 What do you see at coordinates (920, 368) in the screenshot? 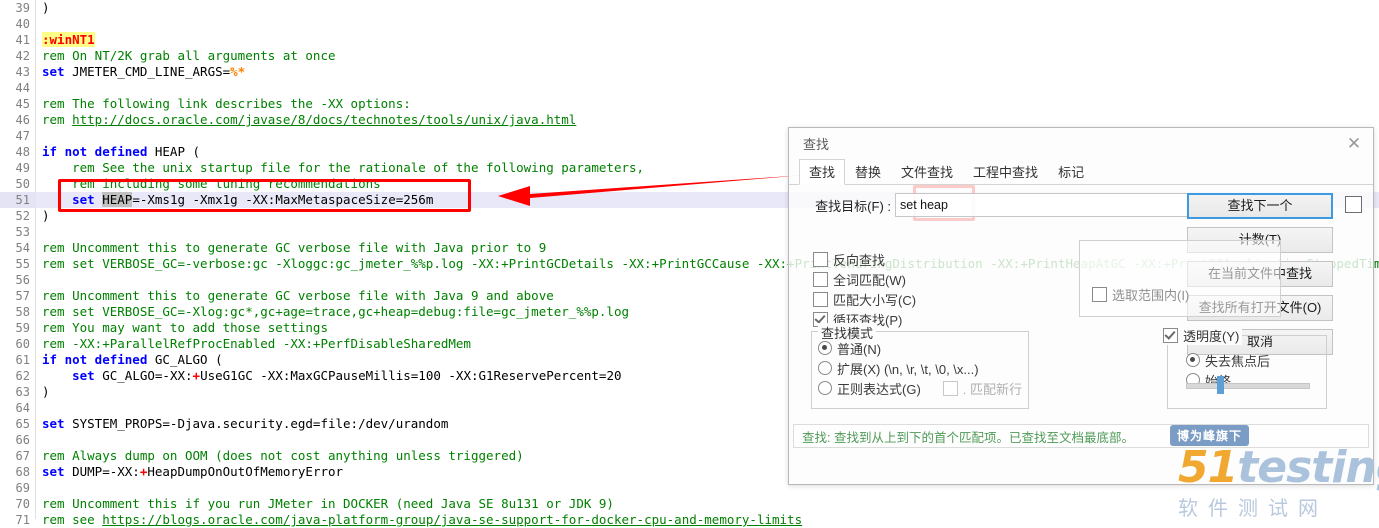
I see `search-mode-option-1: 扩展(X) (\n, \r, \t, \0, \x...)` at bounding box center [920, 368].